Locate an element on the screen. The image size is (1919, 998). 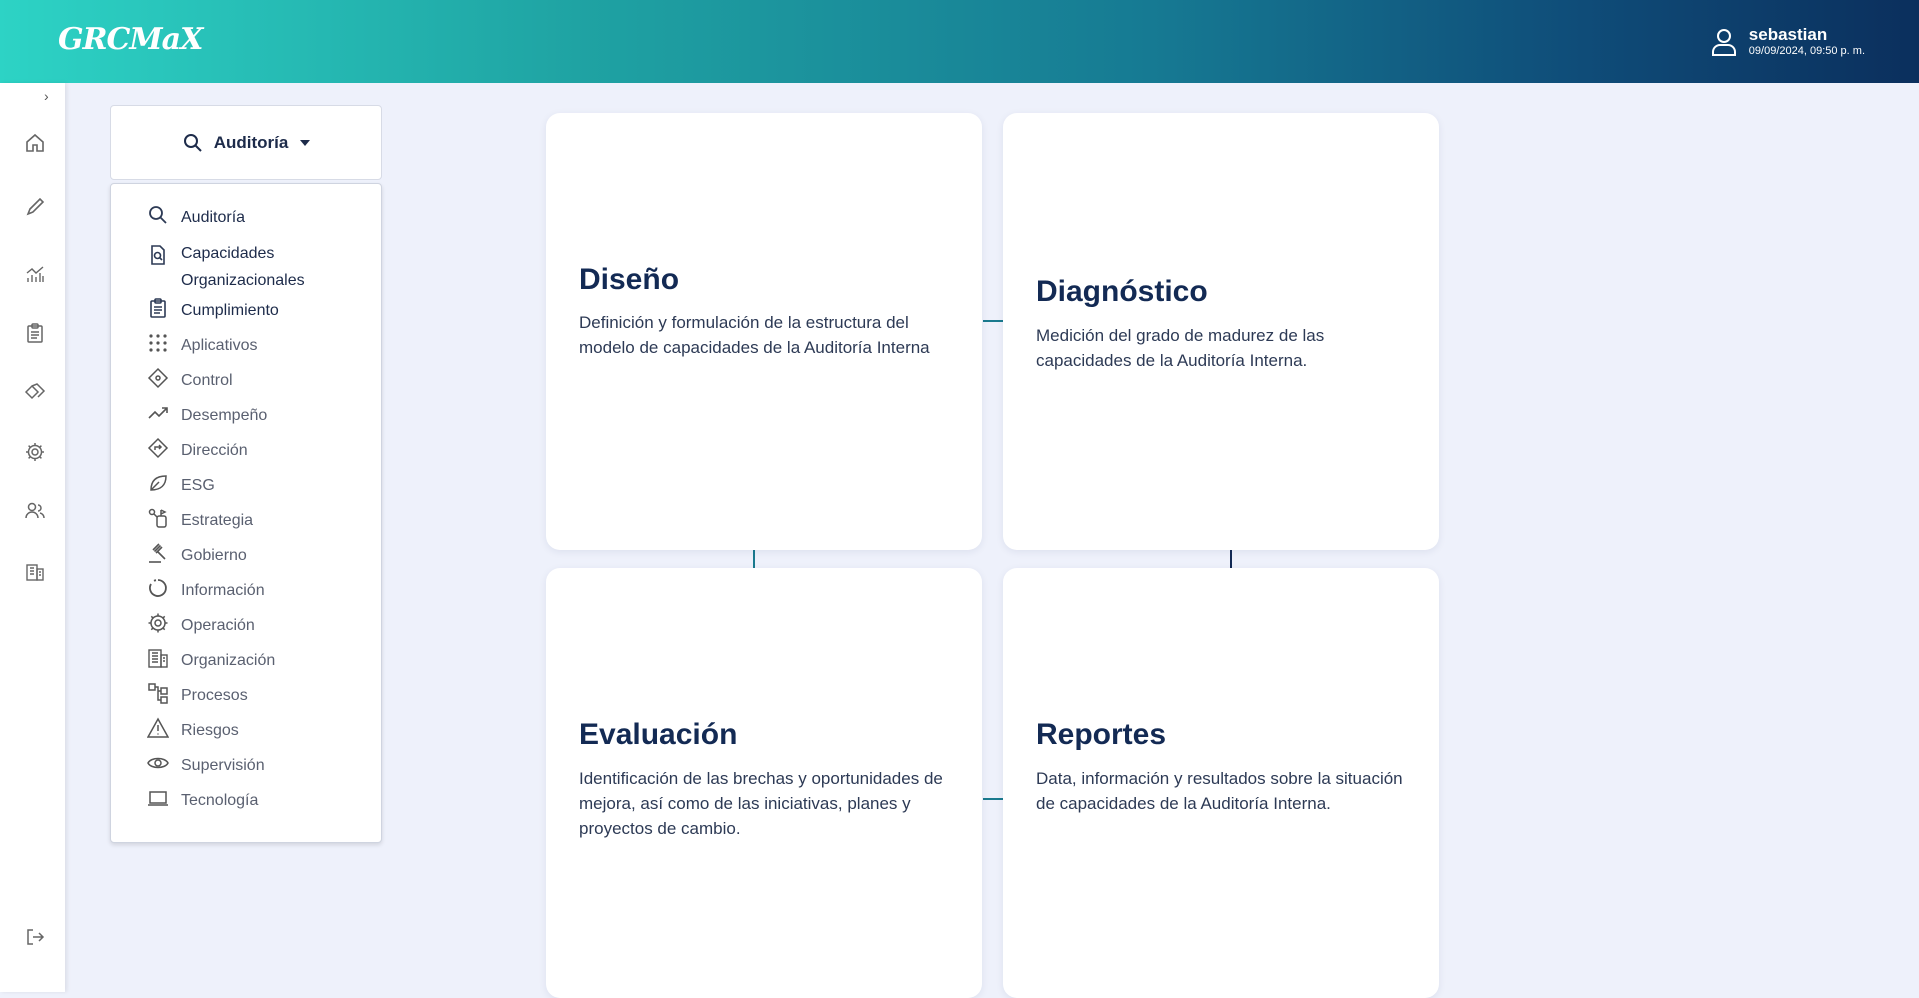
card-title: Diagnóstico is located at coordinates (1122, 291).